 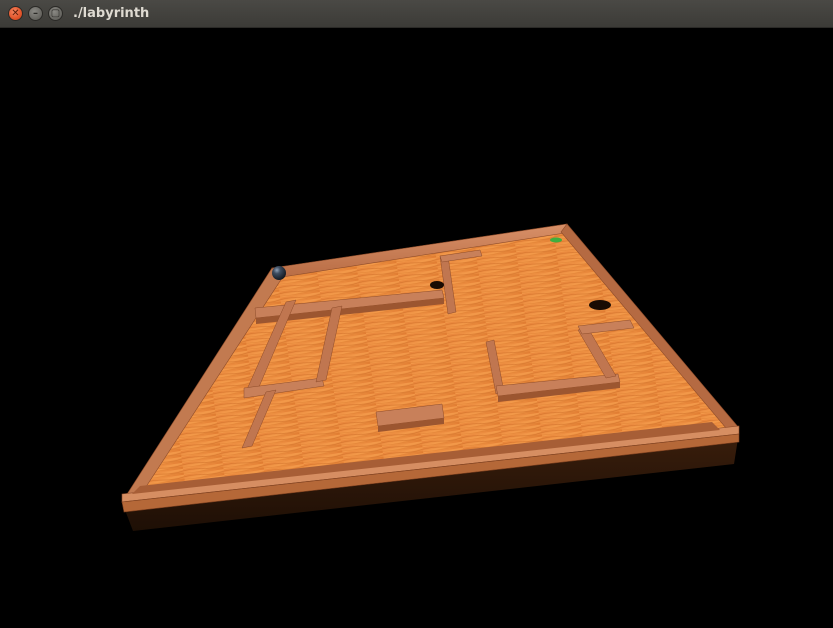 I want to click on close-window-button: ✕, so click(x=15, y=13).